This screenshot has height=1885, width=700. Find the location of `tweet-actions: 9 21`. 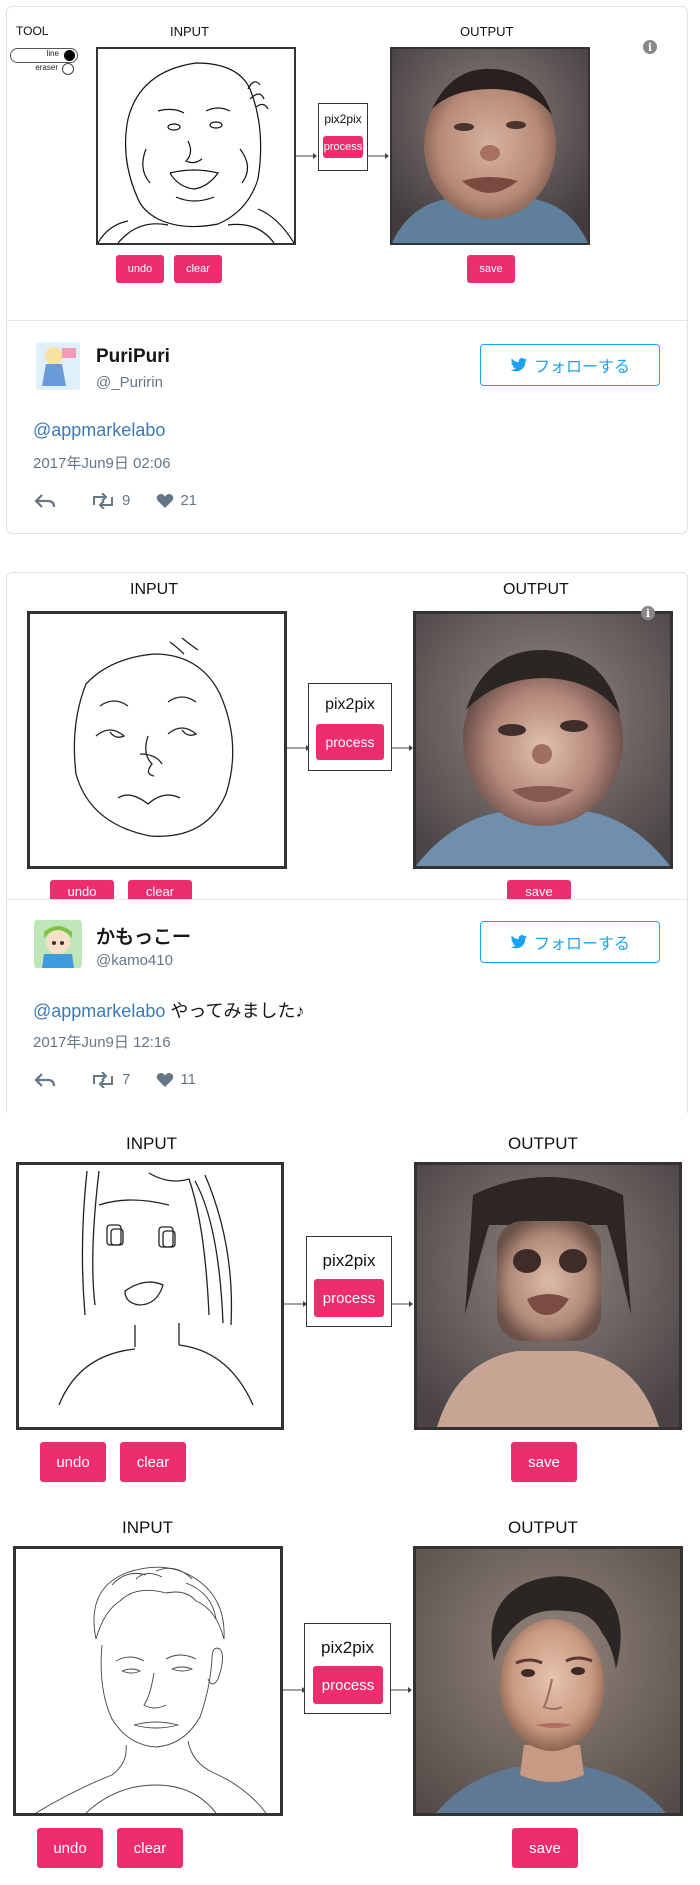

tweet-actions: 9 21 is located at coordinates (115, 500).